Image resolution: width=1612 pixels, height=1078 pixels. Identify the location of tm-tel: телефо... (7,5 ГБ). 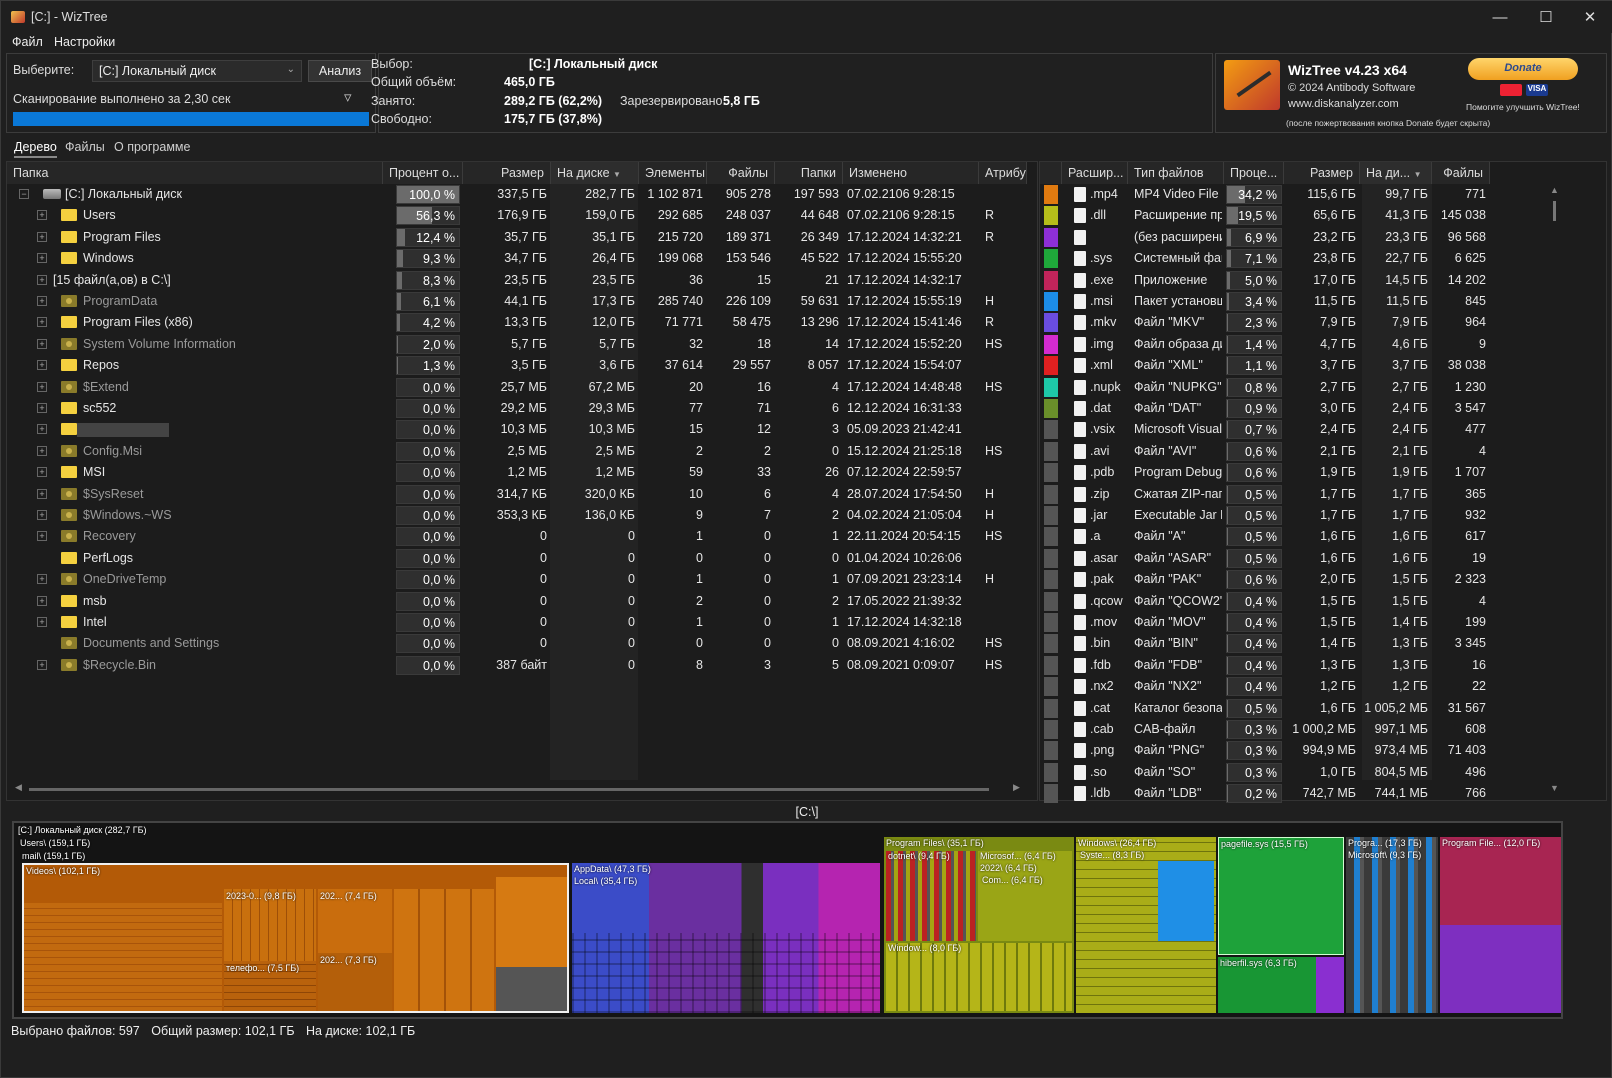
(270, 986).